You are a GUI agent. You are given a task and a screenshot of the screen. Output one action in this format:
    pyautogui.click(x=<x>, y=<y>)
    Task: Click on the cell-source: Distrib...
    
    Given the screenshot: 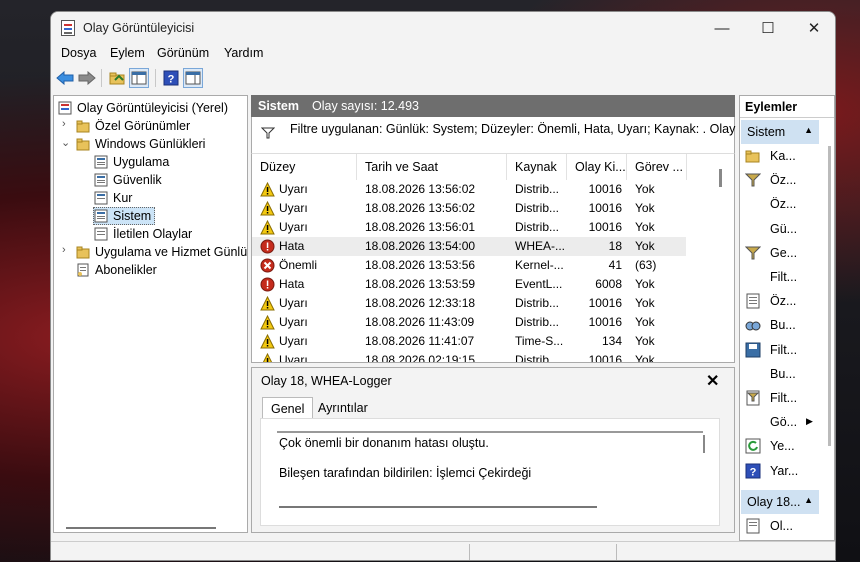 What is the action you would take?
    pyautogui.click(x=537, y=189)
    